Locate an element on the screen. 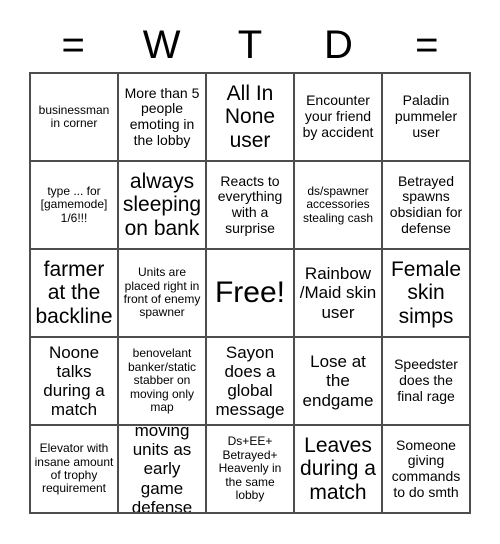 This screenshot has width=500, height=544. bingo-cell-label: always sleeping on bank is located at coordinates (162, 204).